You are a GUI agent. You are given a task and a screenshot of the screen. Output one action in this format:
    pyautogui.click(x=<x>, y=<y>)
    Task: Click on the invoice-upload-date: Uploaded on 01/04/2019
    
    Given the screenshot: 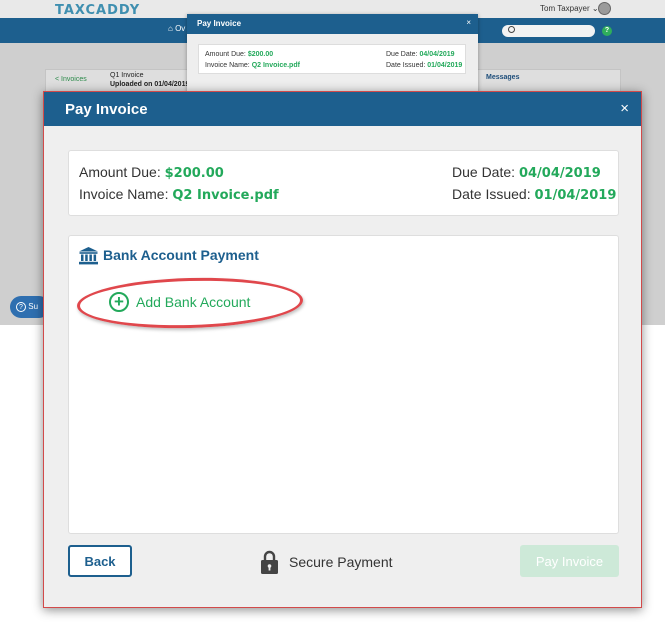 What is the action you would take?
    pyautogui.click(x=150, y=84)
    